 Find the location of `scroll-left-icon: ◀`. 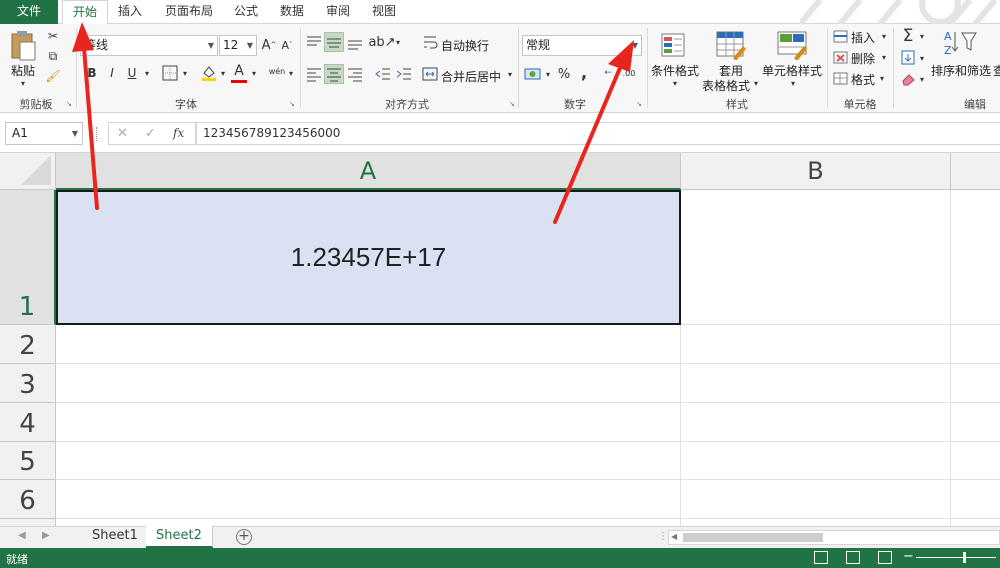

scroll-left-icon: ◀ is located at coordinates (22, 535).